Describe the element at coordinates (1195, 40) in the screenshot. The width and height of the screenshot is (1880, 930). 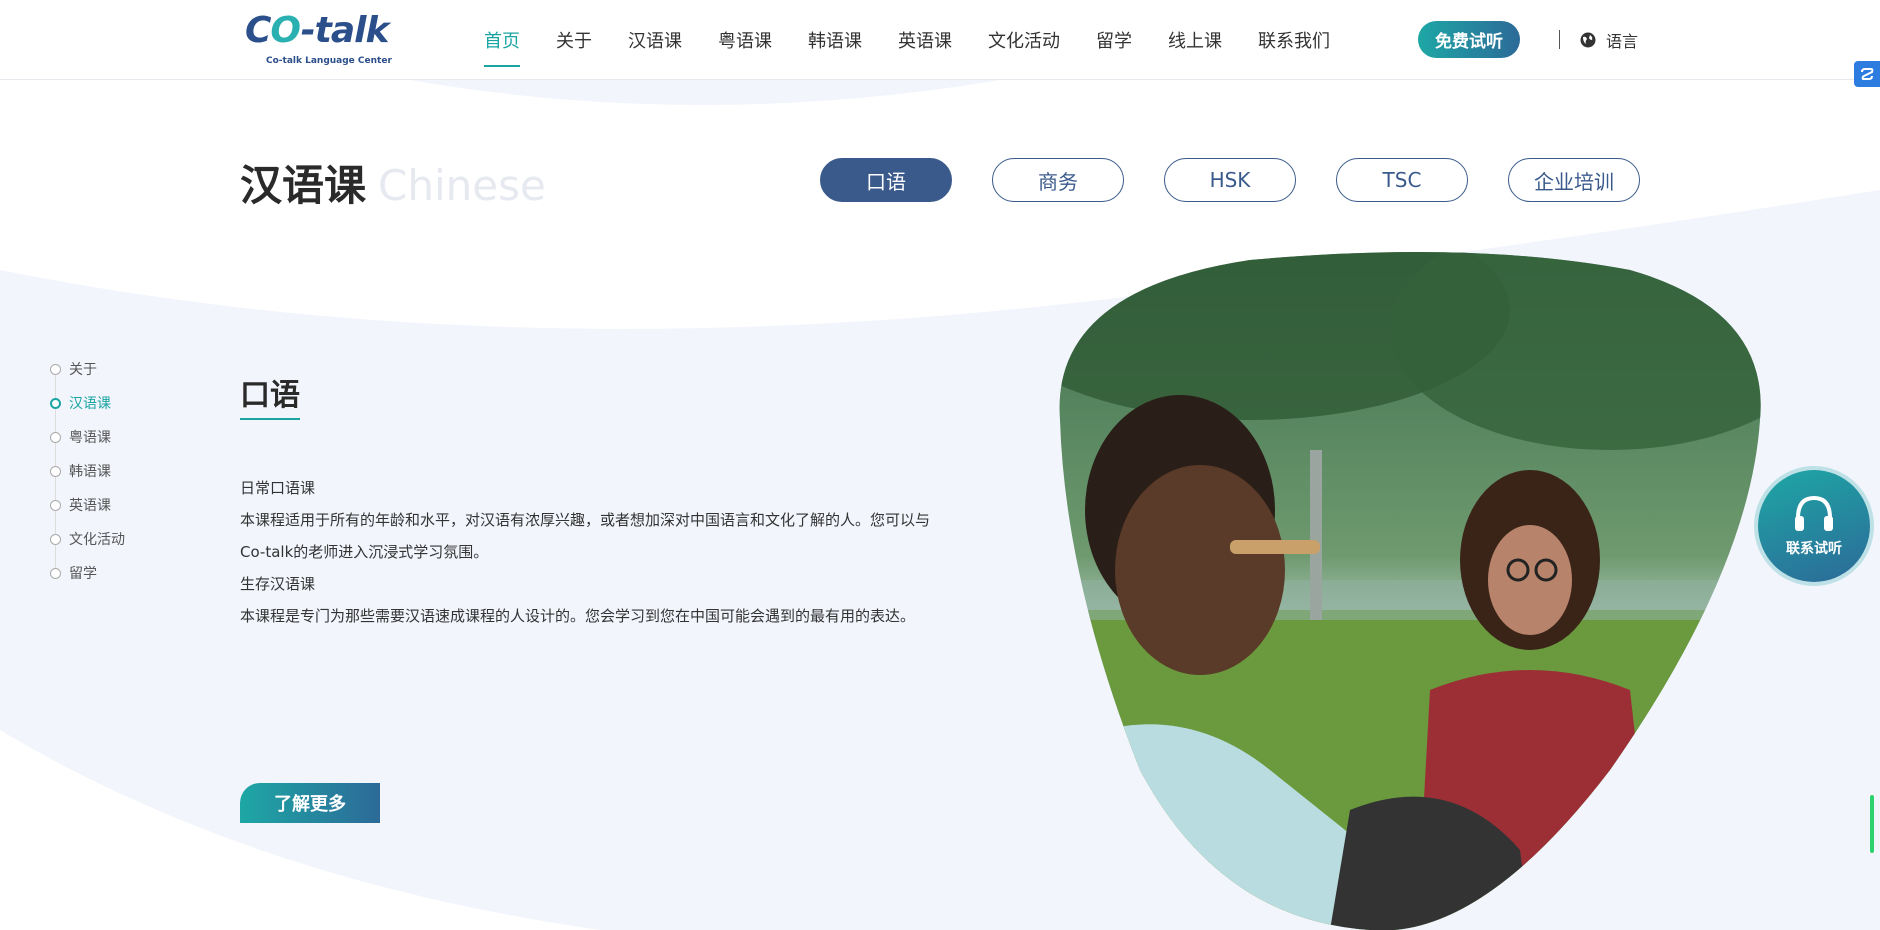
I see `nav-item-online: 线上课` at that location.